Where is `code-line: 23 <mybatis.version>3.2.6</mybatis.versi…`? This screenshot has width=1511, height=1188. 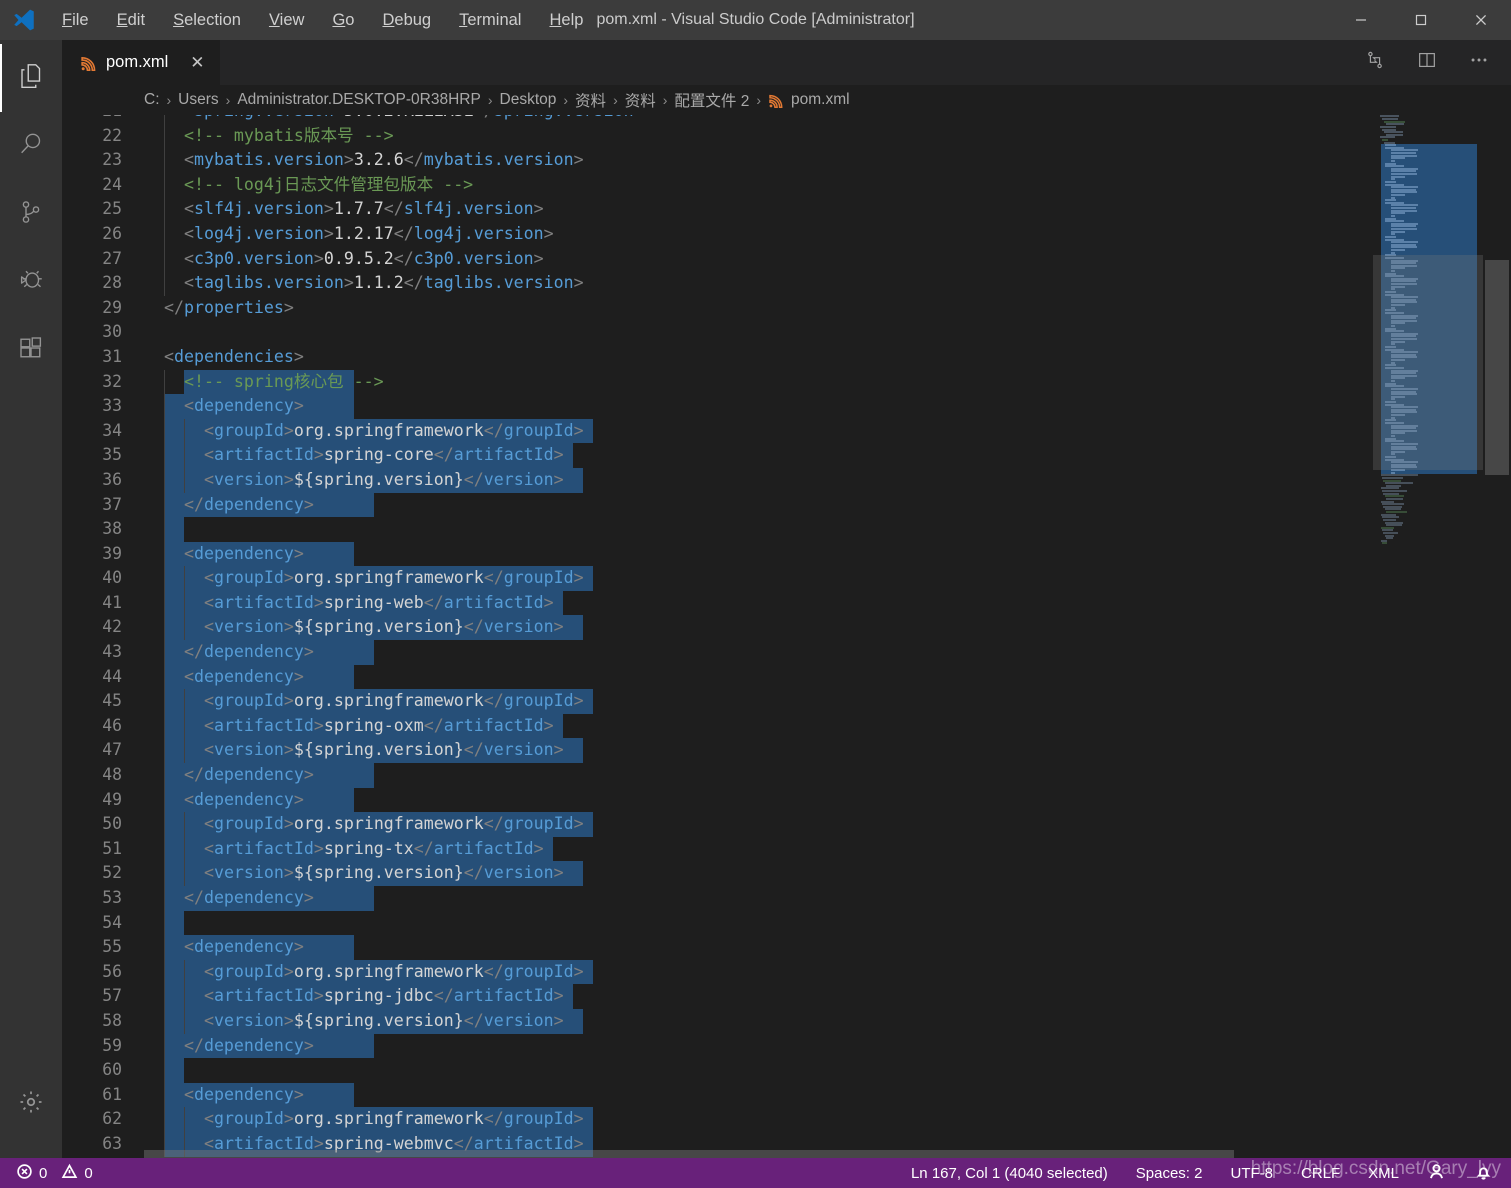
code-line: 23 <mybatis.version>3.2.6</mybatis.versi… is located at coordinates (717, 160).